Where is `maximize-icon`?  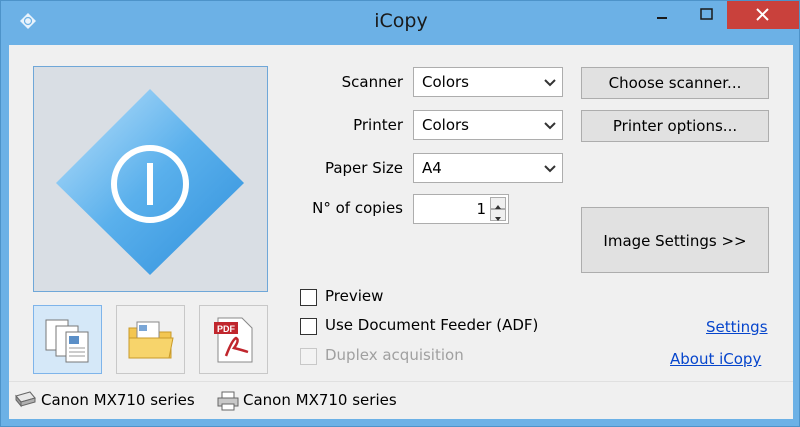
maximize-icon is located at coordinates (706, 14).